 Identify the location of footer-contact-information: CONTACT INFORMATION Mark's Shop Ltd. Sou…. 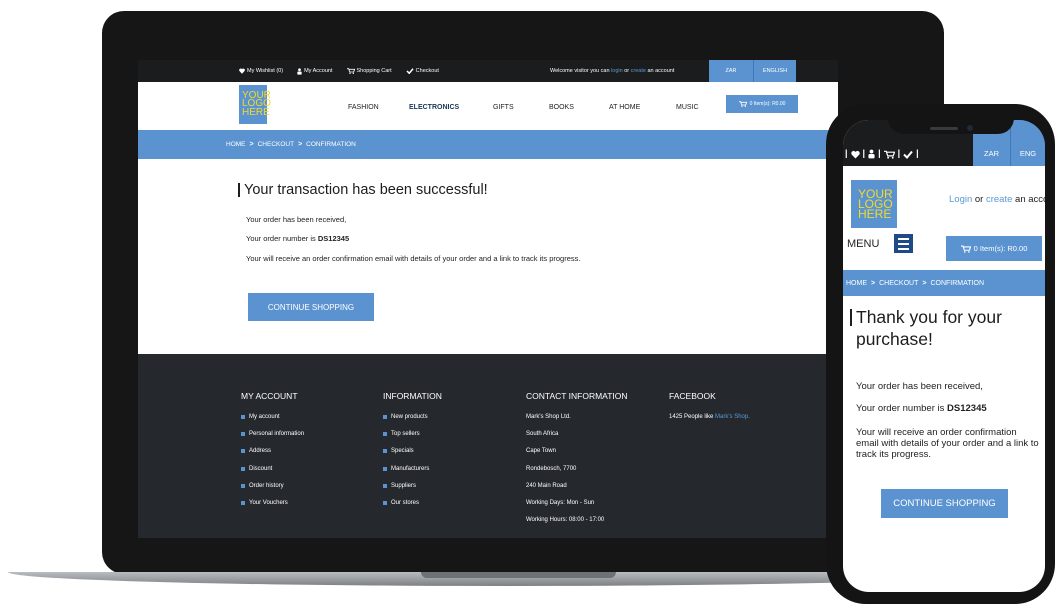
(577, 462).